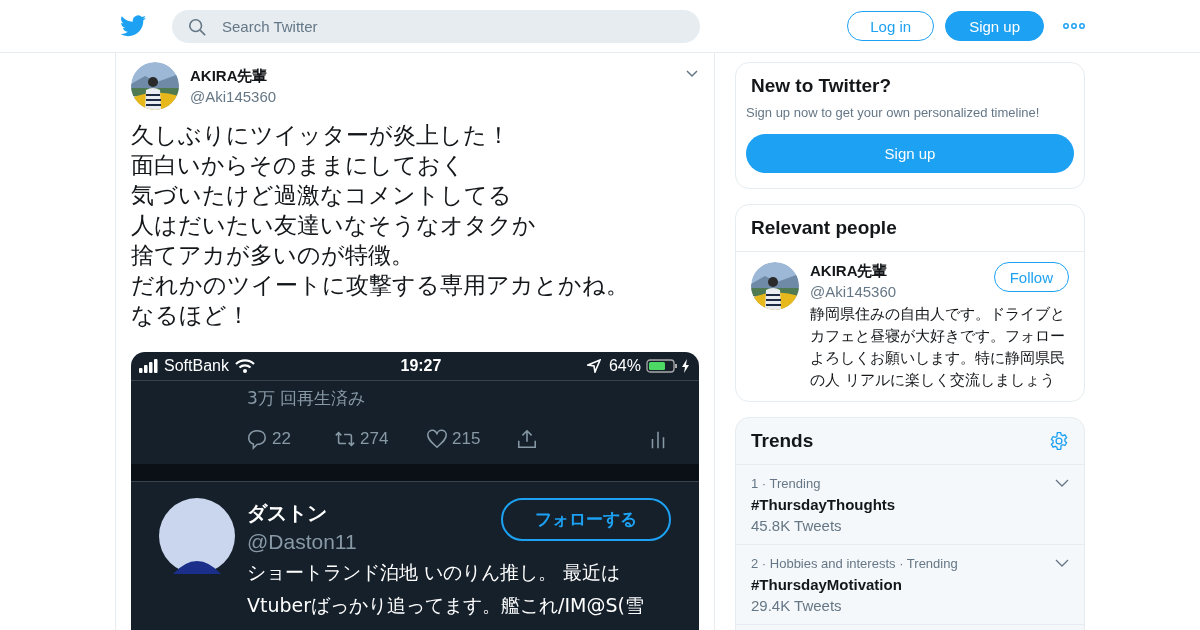  What do you see at coordinates (436, 26) in the screenshot?
I see `search-field: Search Twitter` at bounding box center [436, 26].